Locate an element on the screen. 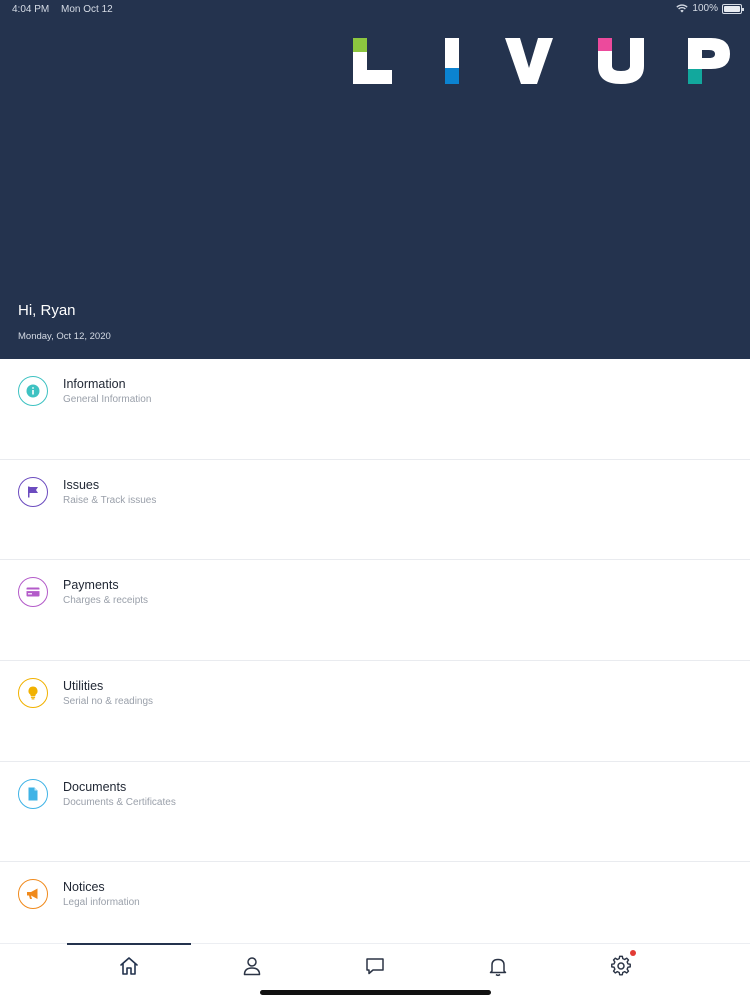  menu-item-title: Payments is located at coordinates (91, 585).